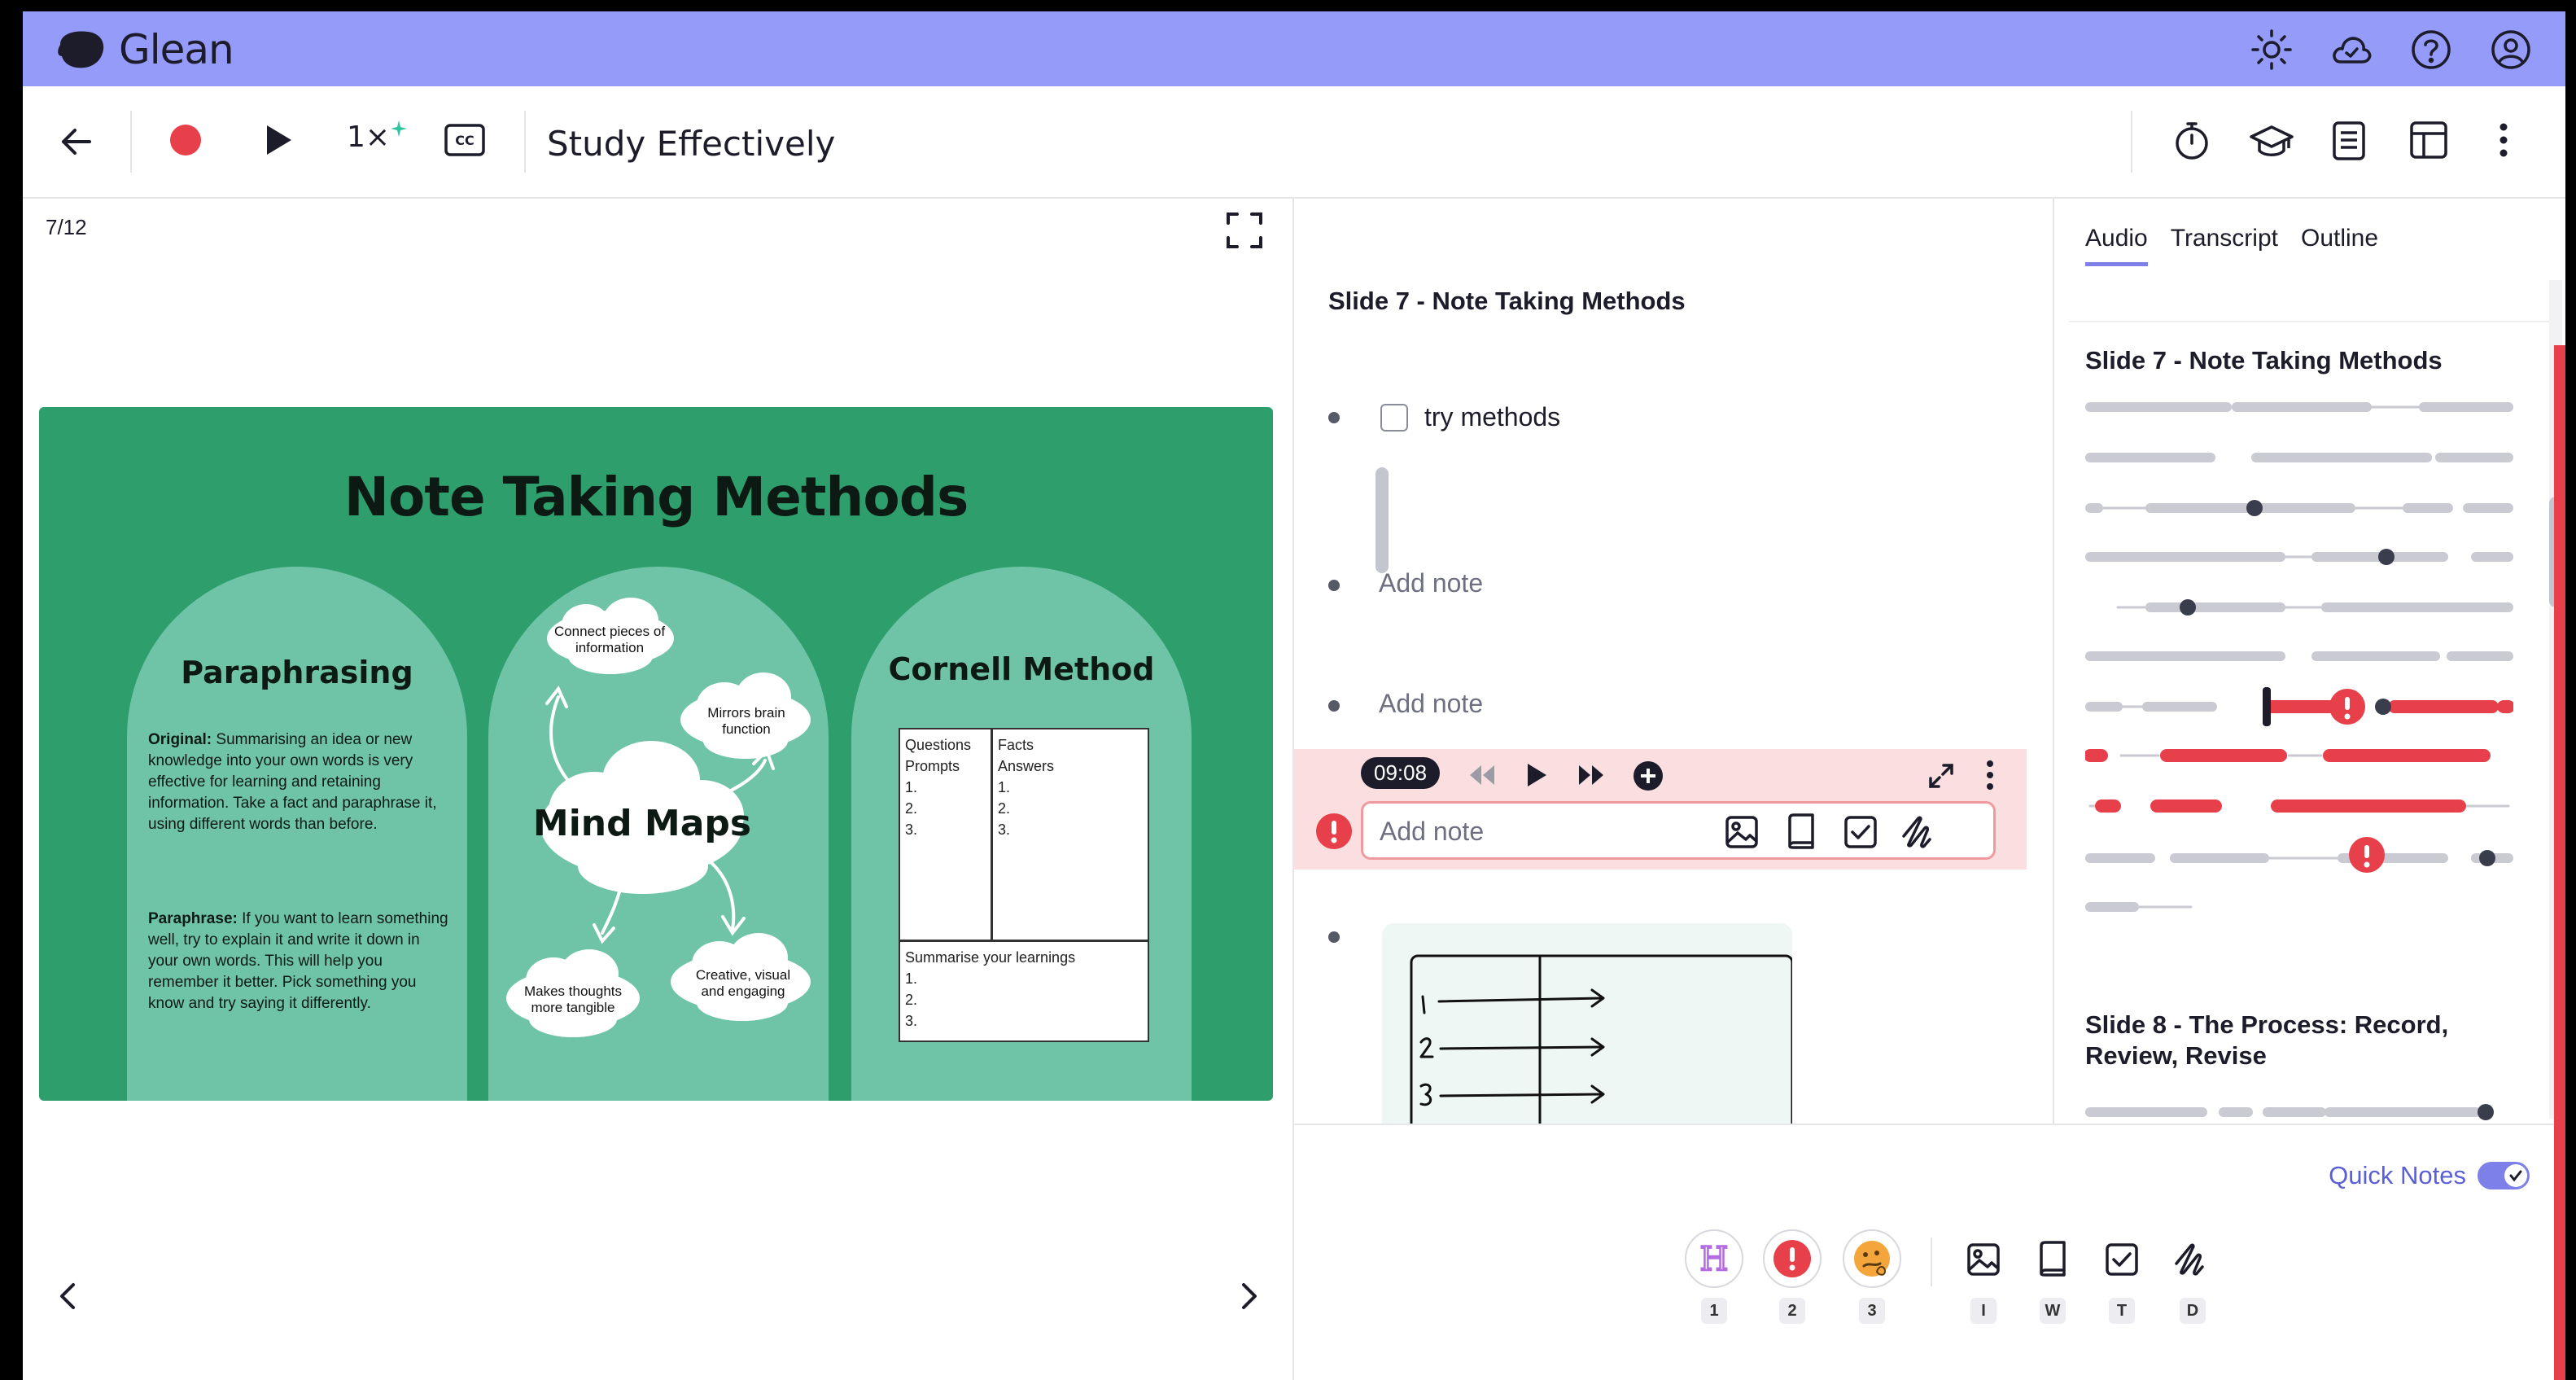 The width and height of the screenshot is (2576, 1380). Describe the element at coordinates (2339, 245) in the screenshot. I see `tab-outline: Outline` at that location.